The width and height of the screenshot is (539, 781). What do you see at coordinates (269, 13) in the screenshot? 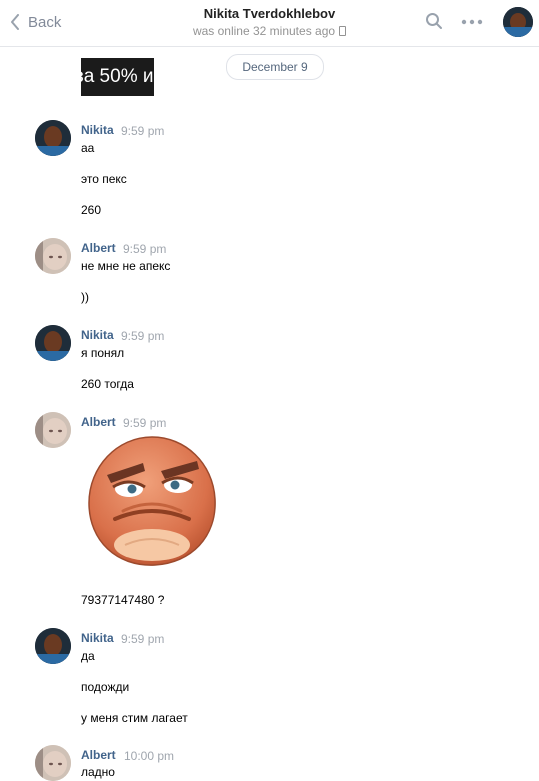
I see `contact-name: Nikita Tverdokhlebov` at bounding box center [269, 13].